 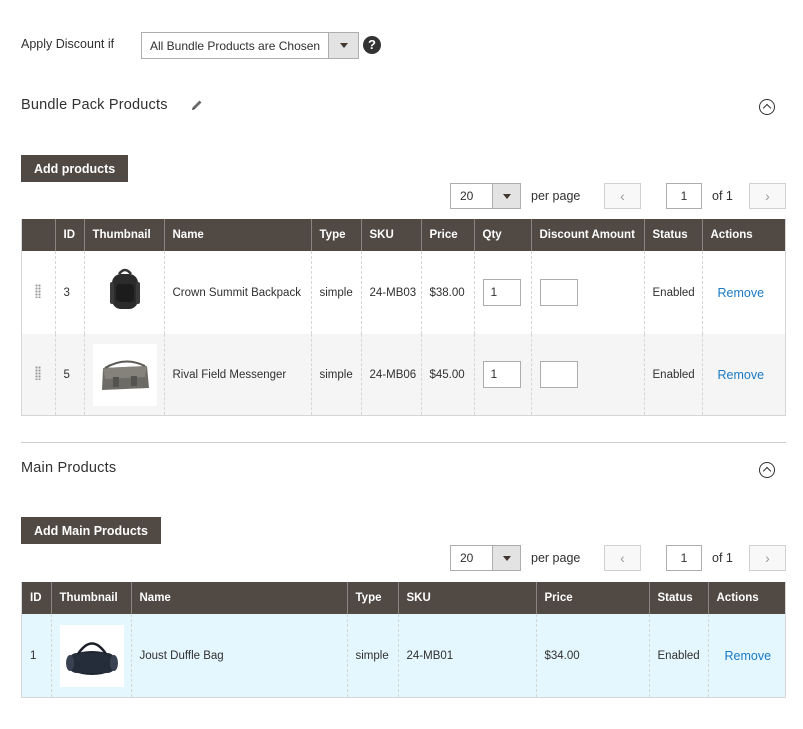 What do you see at coordinates (502, 235) in the screenshot?
I see `col-qty: Qty` at bounding box center [502, 235].